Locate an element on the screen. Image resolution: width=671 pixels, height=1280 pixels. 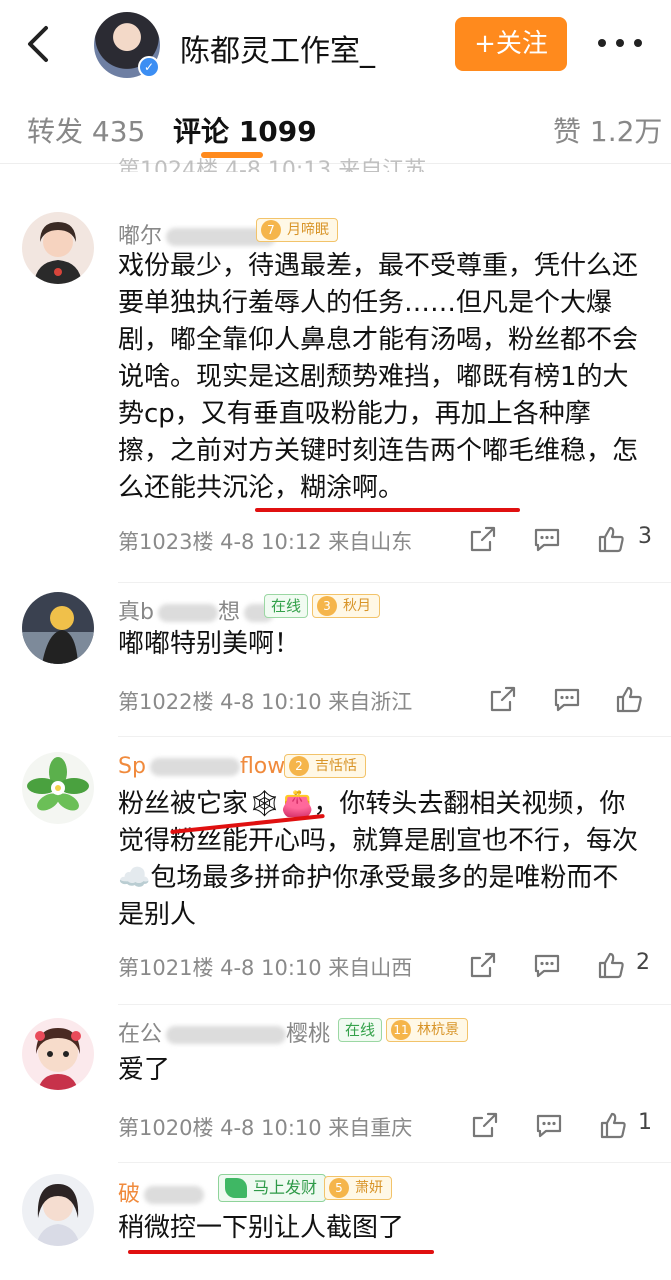
comment-author: 真b 想 is located at coordinates (196, 610).